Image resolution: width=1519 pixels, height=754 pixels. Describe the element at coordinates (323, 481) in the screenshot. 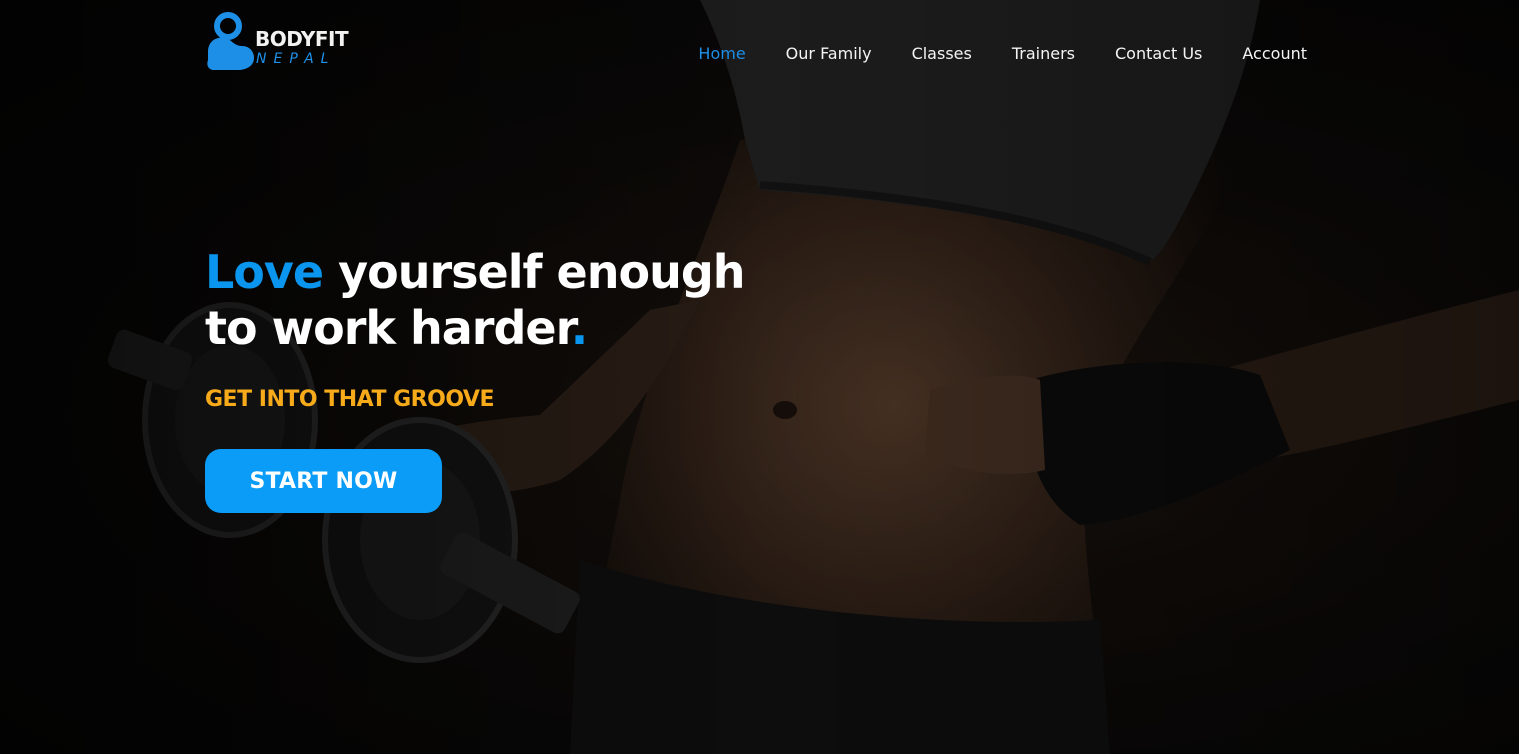

I see `start-now-button: START NOW` at that location.